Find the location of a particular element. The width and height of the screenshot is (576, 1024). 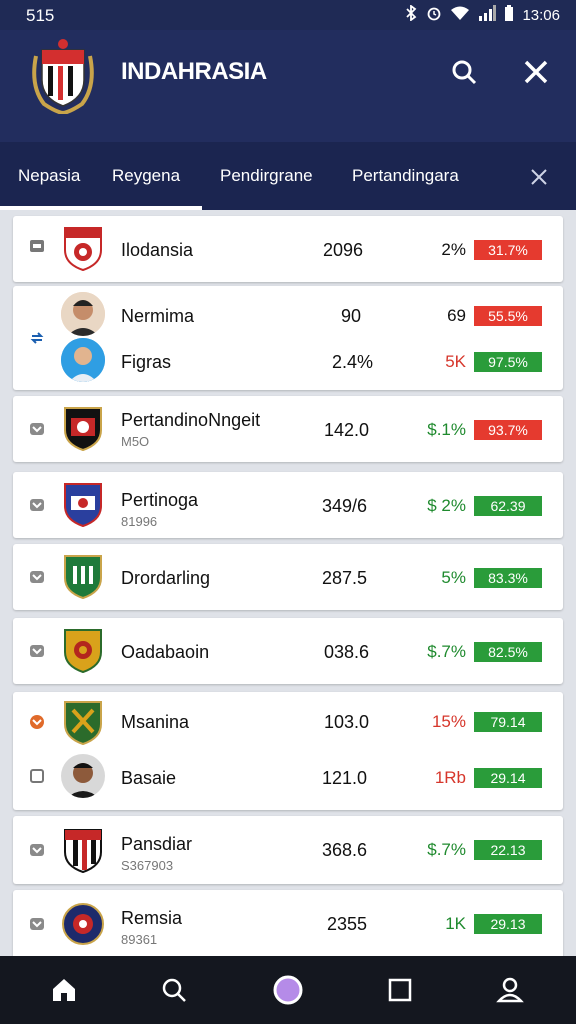

list-card: Pansdiar S367903 368.6 $.7% 22.13 is located at coordinates (288, 850).